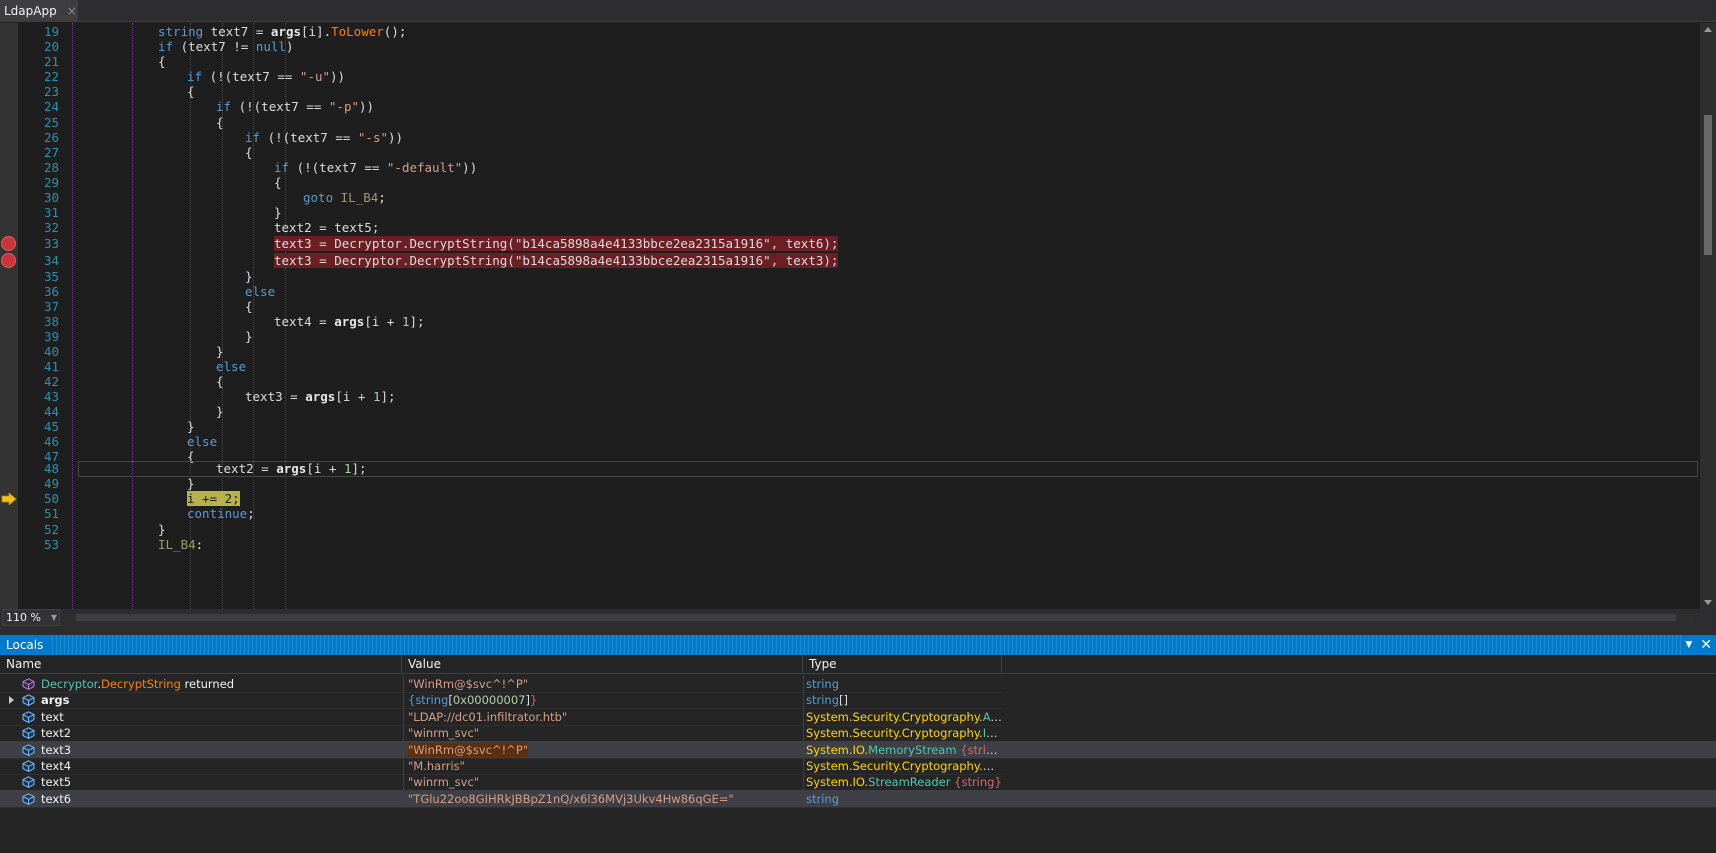  Describe the element at coordinates (602, 716) in the screenshot. I see `local-value: "LDAP://dc01.infiltrator.htb"` at that location.